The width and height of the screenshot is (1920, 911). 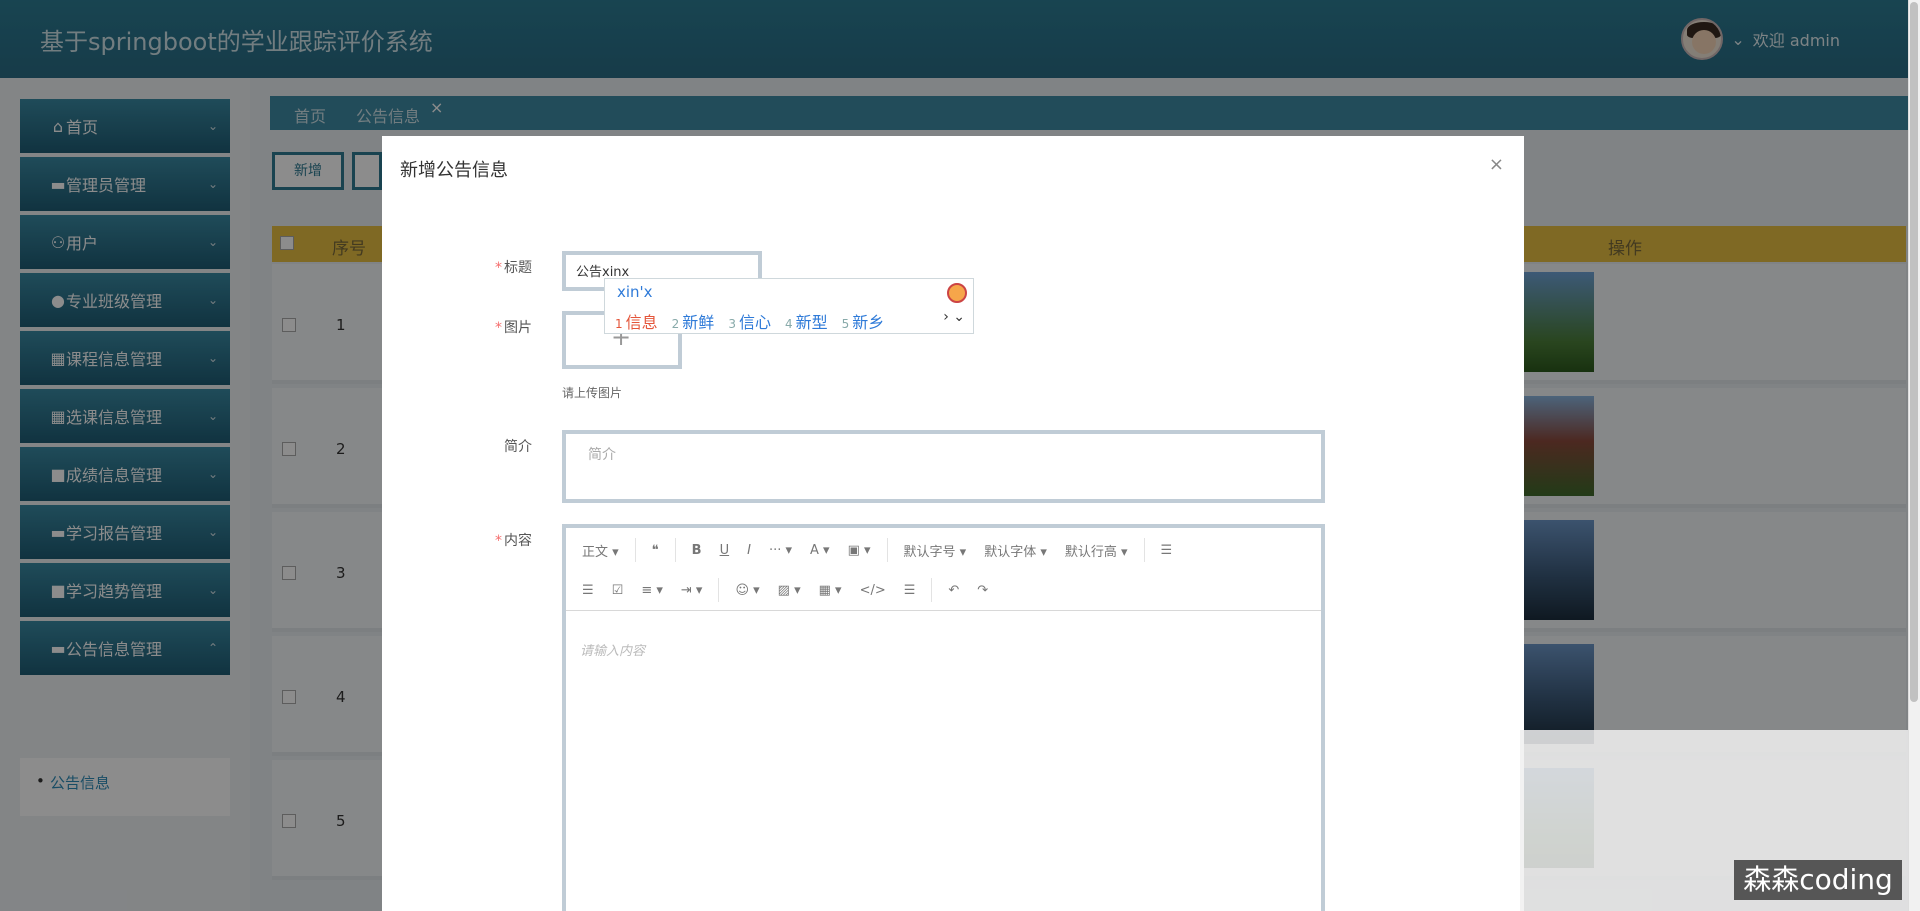 What do you see at coordinates (652, 590) in the screenshot?
I see `align-icon: ≡ ▾` at bounding box center [652, 590].